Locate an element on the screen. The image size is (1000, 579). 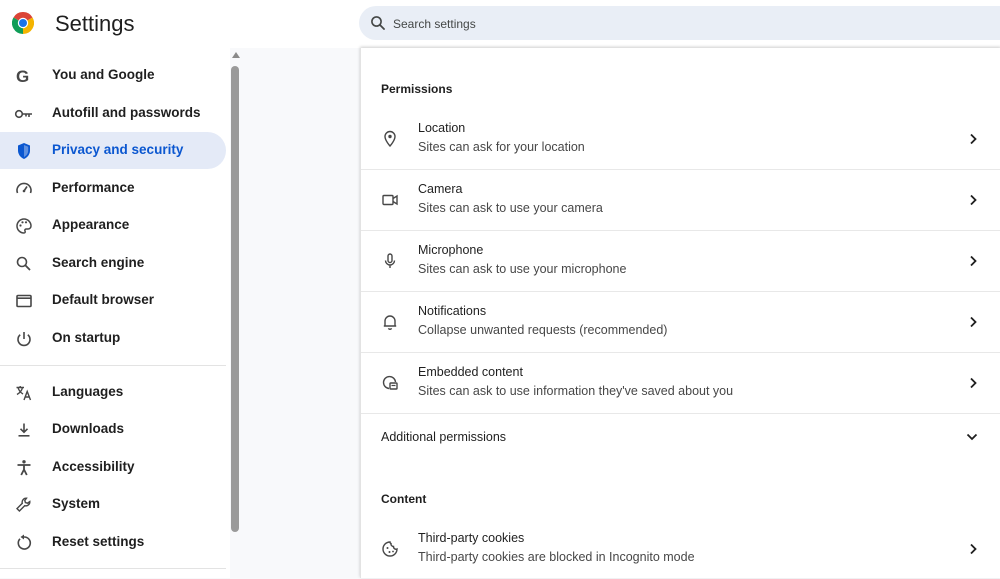
search-input is located at coordinates (693, 24).